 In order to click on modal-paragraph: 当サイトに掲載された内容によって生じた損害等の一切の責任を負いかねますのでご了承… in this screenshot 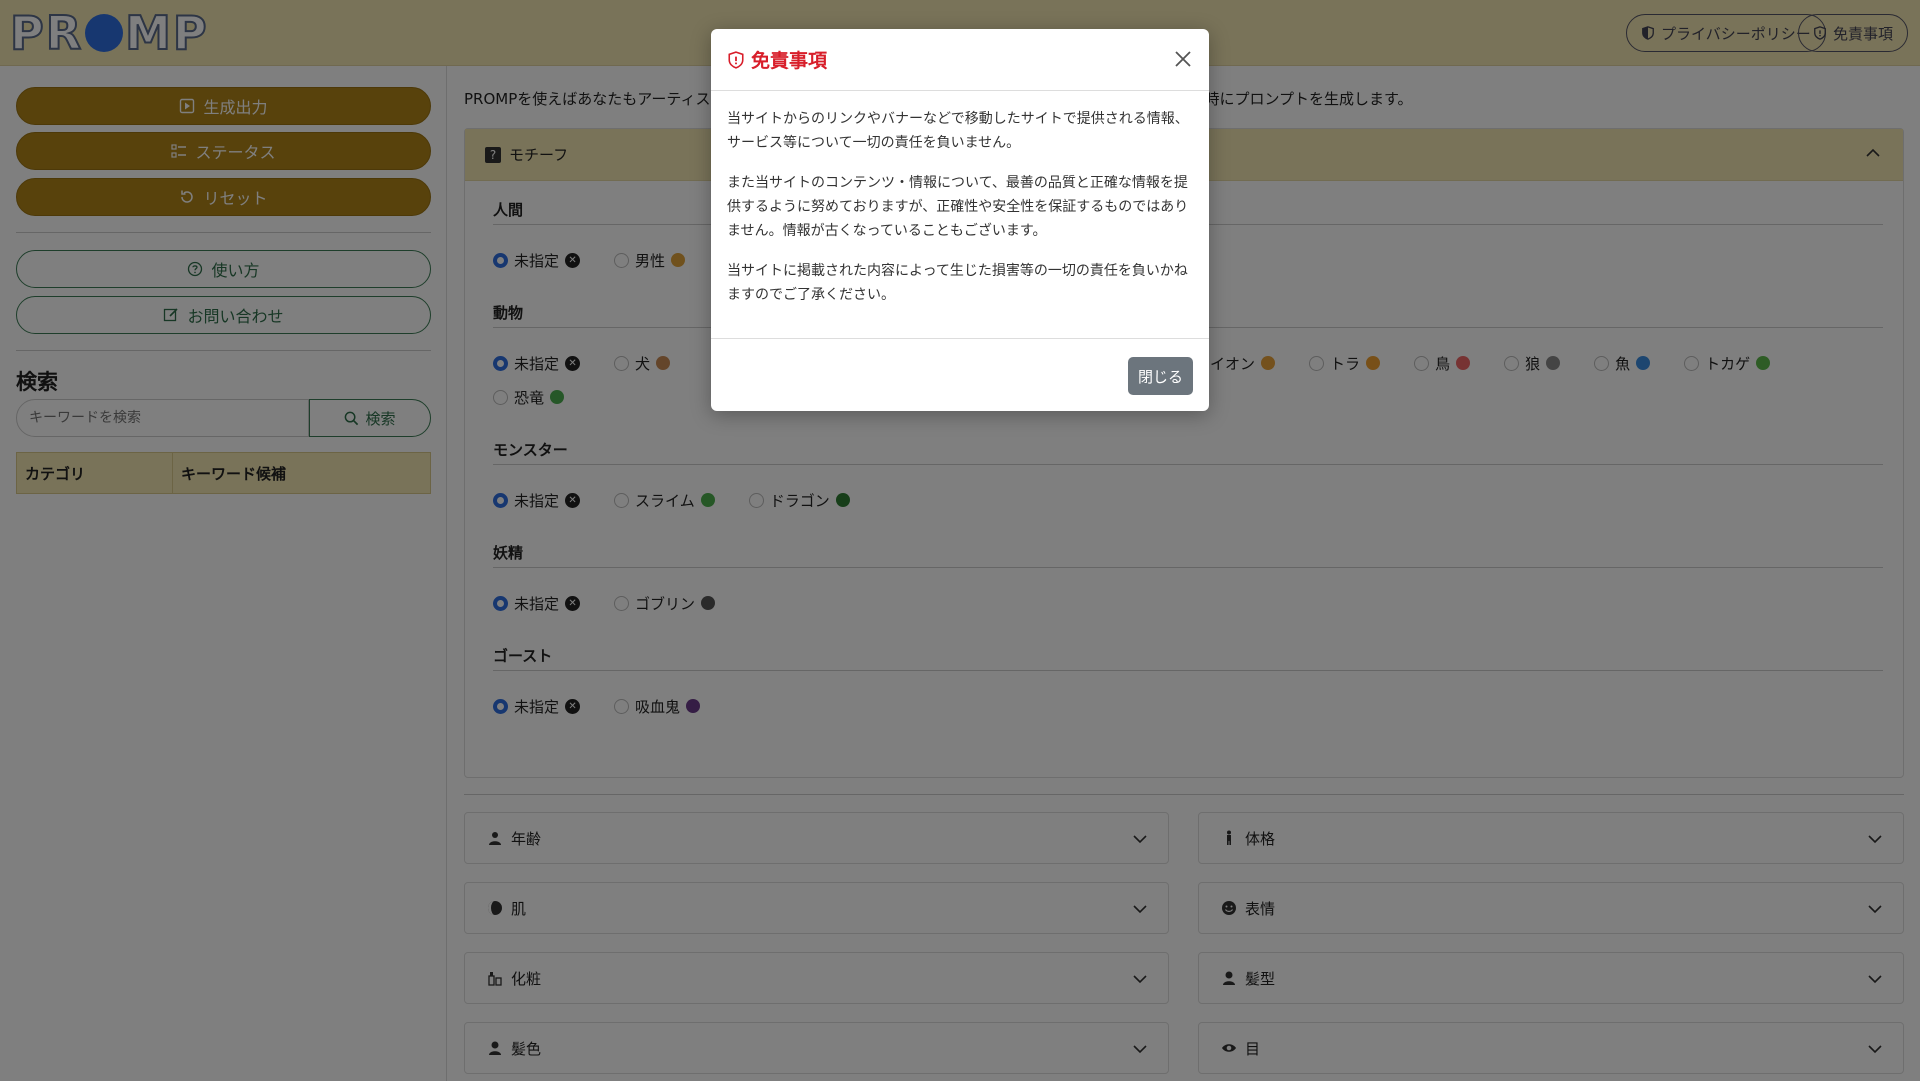, I will do `click(957, 283)`.